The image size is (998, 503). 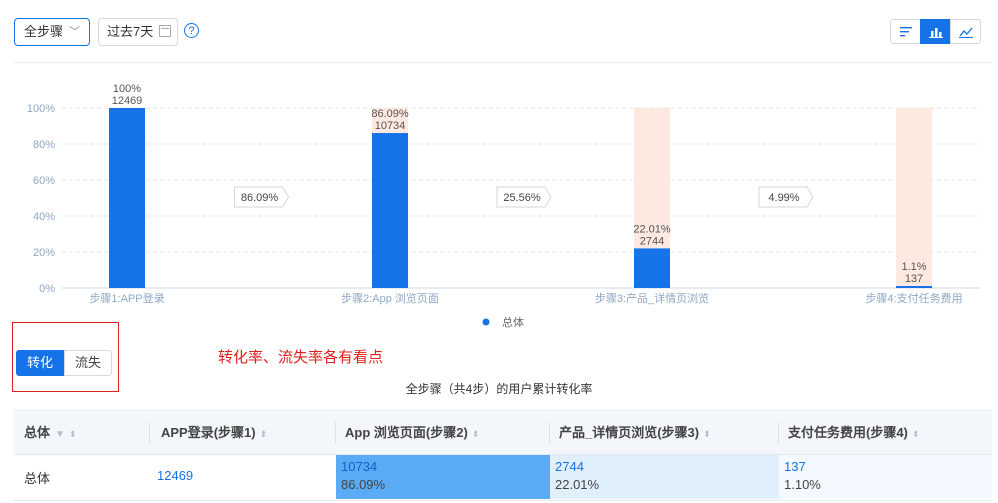 What do you see at coordinates (848, 432) in the screenshot?
I see `header-label: 支付任务费用(步骤4)` at bounding box center [848, 432].